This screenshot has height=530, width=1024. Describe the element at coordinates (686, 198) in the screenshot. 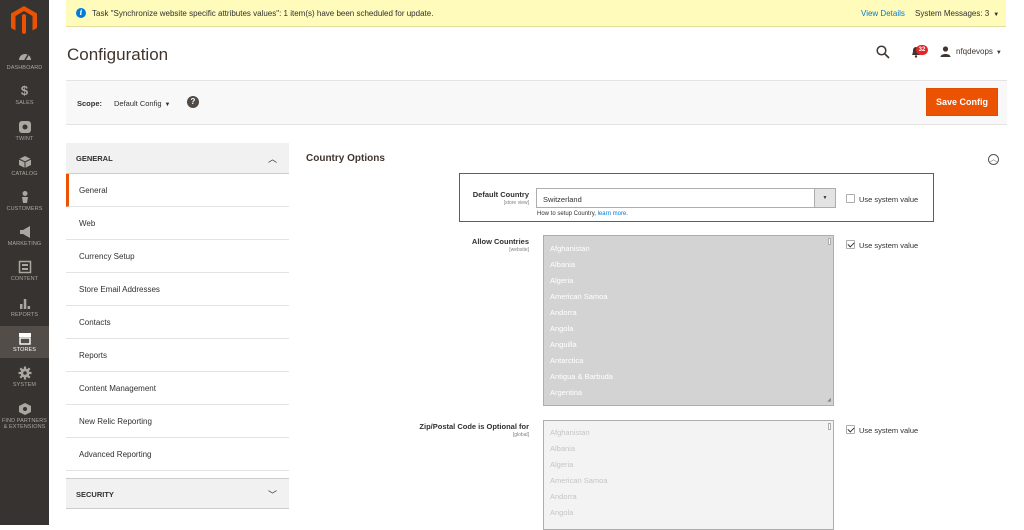

I see `default-country-select: Switzerland ▼` at that location.